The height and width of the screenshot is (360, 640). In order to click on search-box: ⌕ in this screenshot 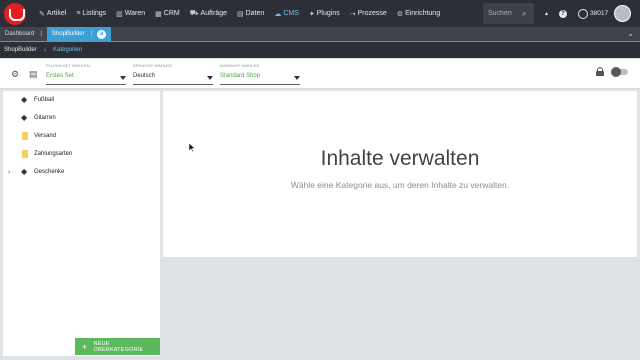, I will do `click(508, 13)`.